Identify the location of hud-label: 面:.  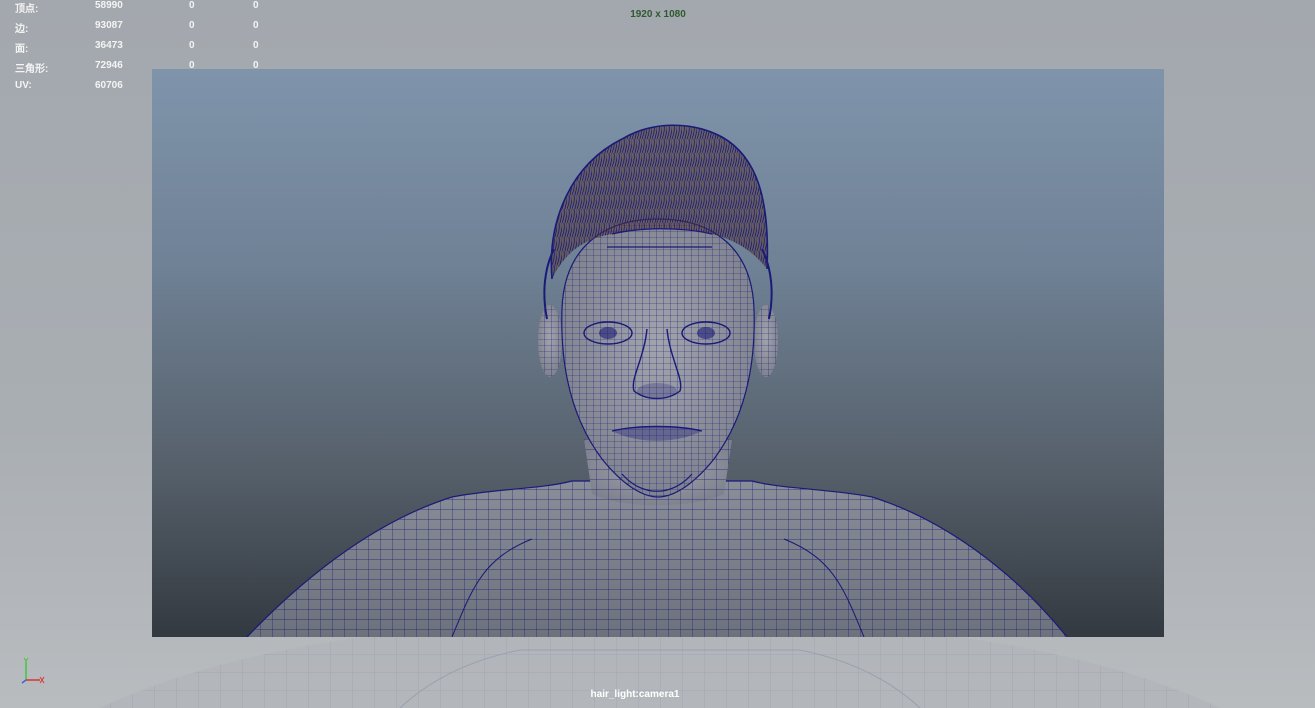
(22, 49).